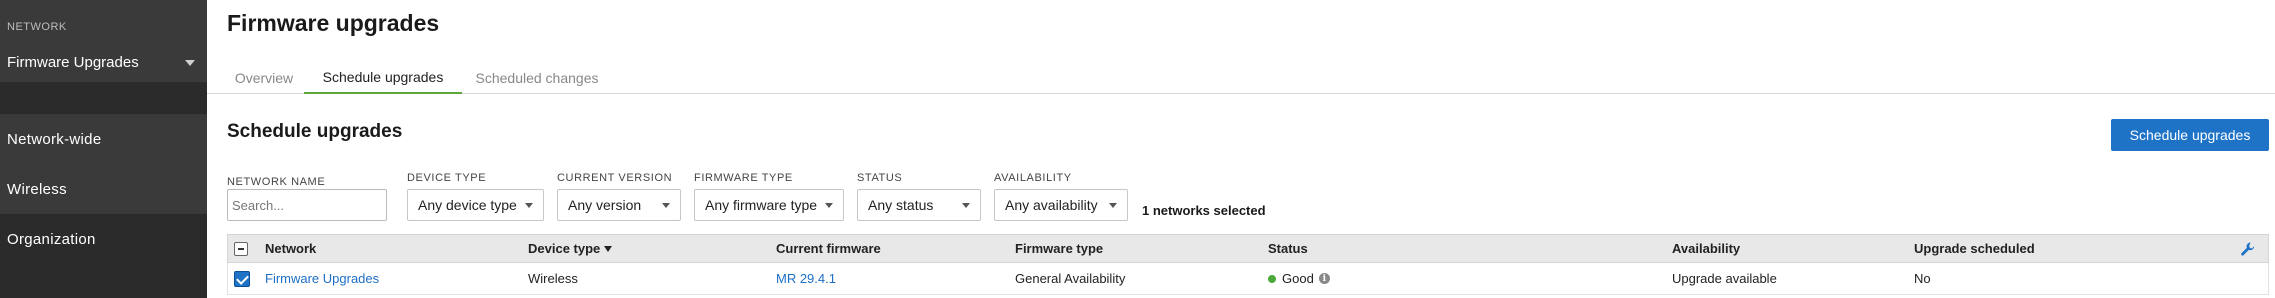  What do you see at coordinates (333, 23) in the screenshot?
I see `page-title: Firmware upgrades` at bounding box center [333, 23].